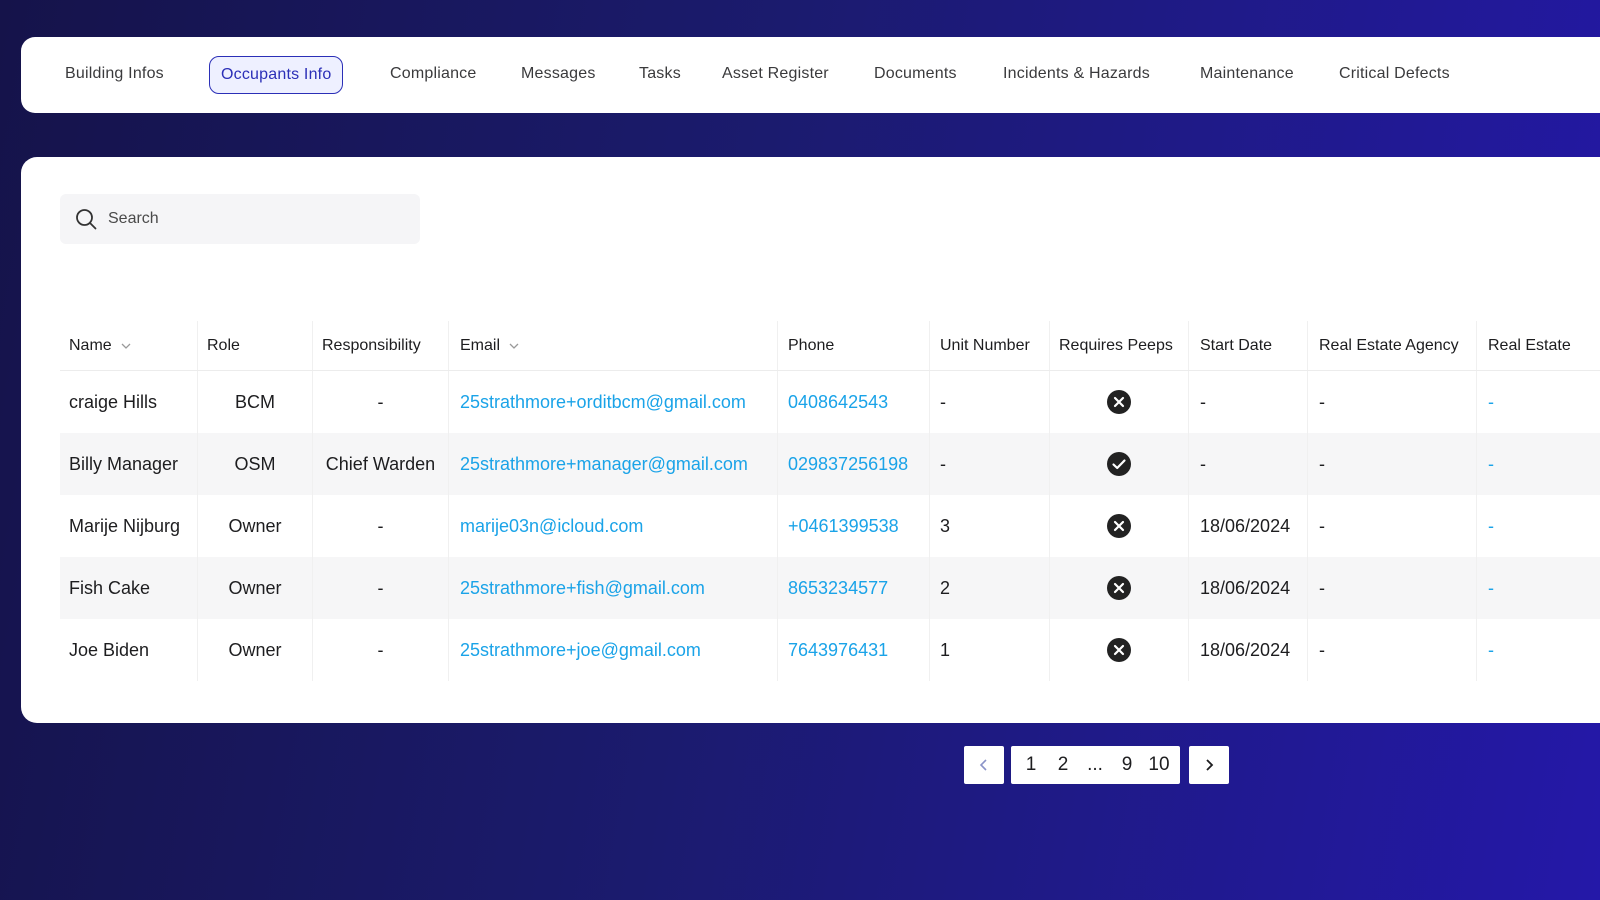 This screenshot has width=1600, height=900. What do you see at coordinates (1248, 345) in the screenshot?
I see `header-start-date: Start Date` at bounding box center [1248, 345].